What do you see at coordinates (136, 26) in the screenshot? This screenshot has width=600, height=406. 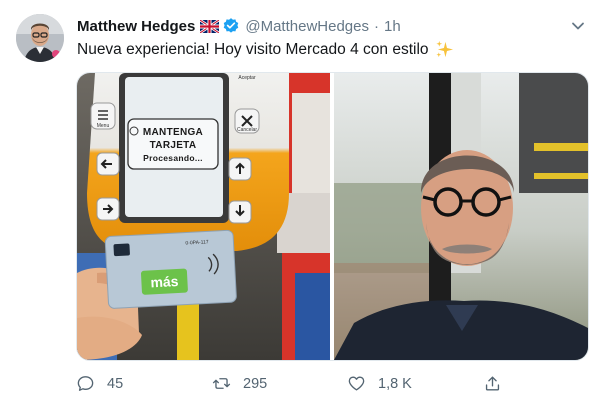 I see `author-name: Matthew Hedges` at bounding box center [136, 26].